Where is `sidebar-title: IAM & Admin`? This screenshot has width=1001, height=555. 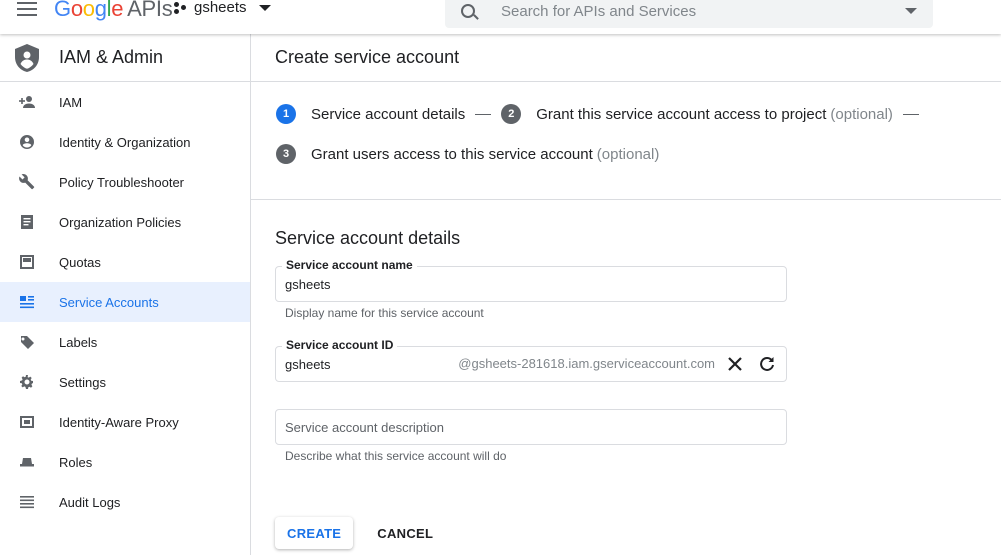 sidebar-title: IAM & Admin is located at coordinates (111, 57).